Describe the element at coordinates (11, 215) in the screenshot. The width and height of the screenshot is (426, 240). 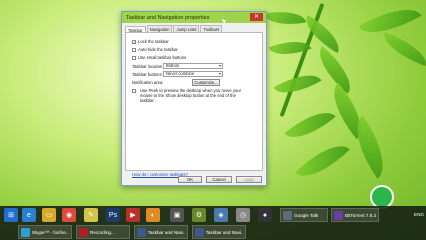
I see `start-icon: ⊞` at that location.